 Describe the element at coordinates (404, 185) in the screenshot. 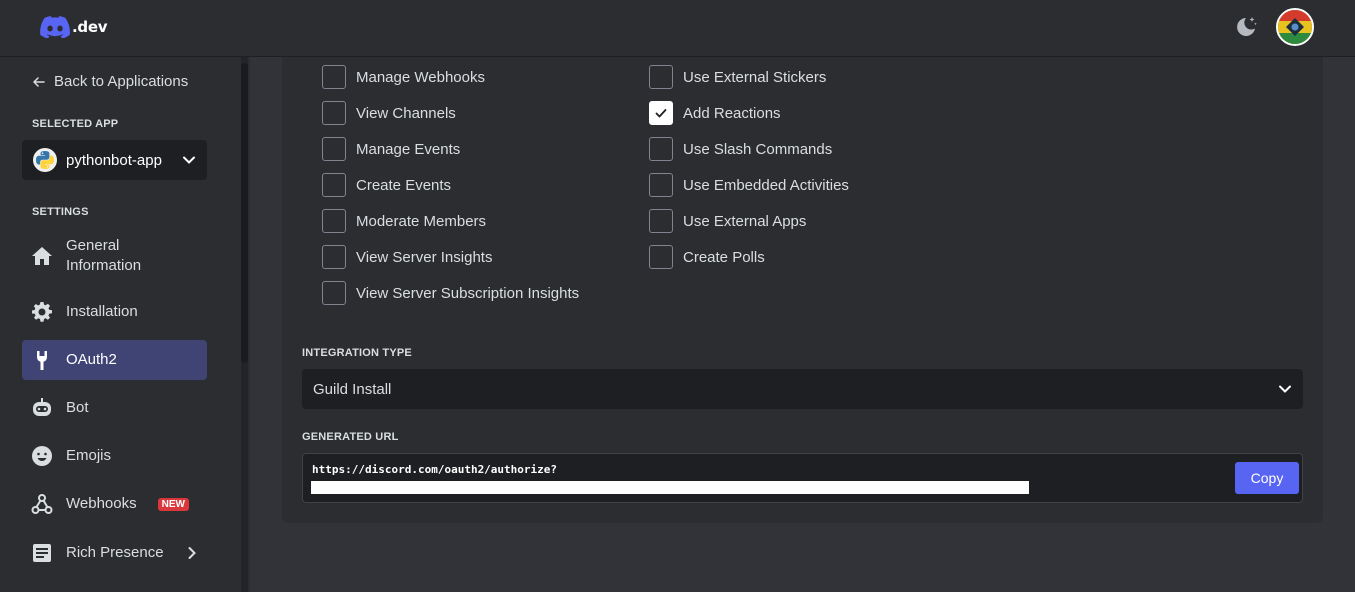

I see `permission-label: Create Events` at that location.